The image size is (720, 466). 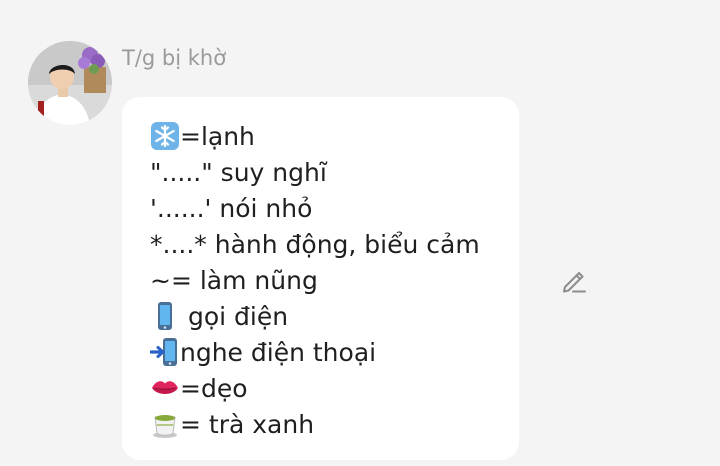 What do you see at coordinates (234, 316) in the screenshot?
I see `legend-text: gọi điện` at bounding box center [234, 316].